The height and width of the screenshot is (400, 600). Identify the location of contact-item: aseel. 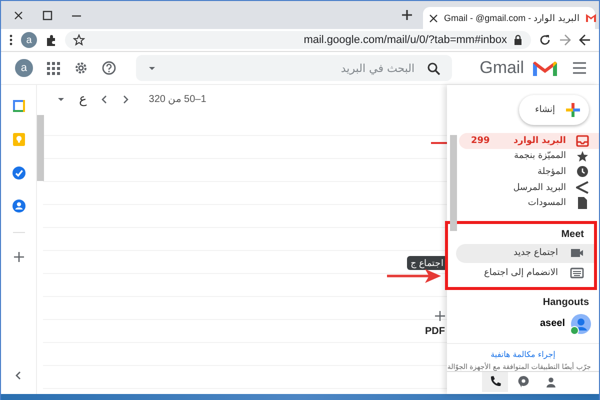
(523, 323).